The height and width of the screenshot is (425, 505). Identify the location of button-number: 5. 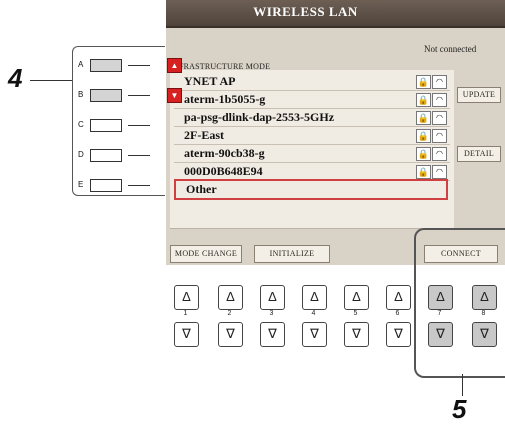
(355, 313).